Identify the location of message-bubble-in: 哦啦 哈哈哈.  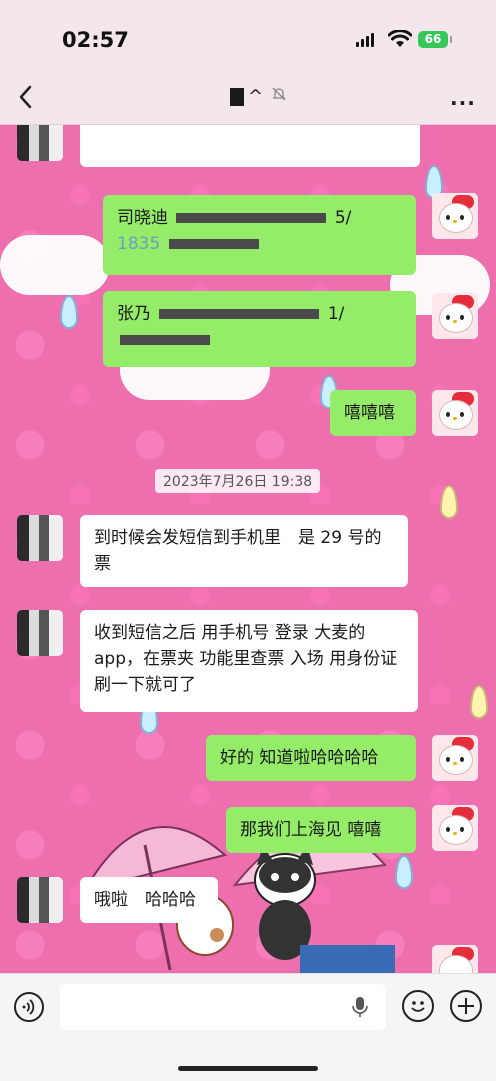
(149, 900).